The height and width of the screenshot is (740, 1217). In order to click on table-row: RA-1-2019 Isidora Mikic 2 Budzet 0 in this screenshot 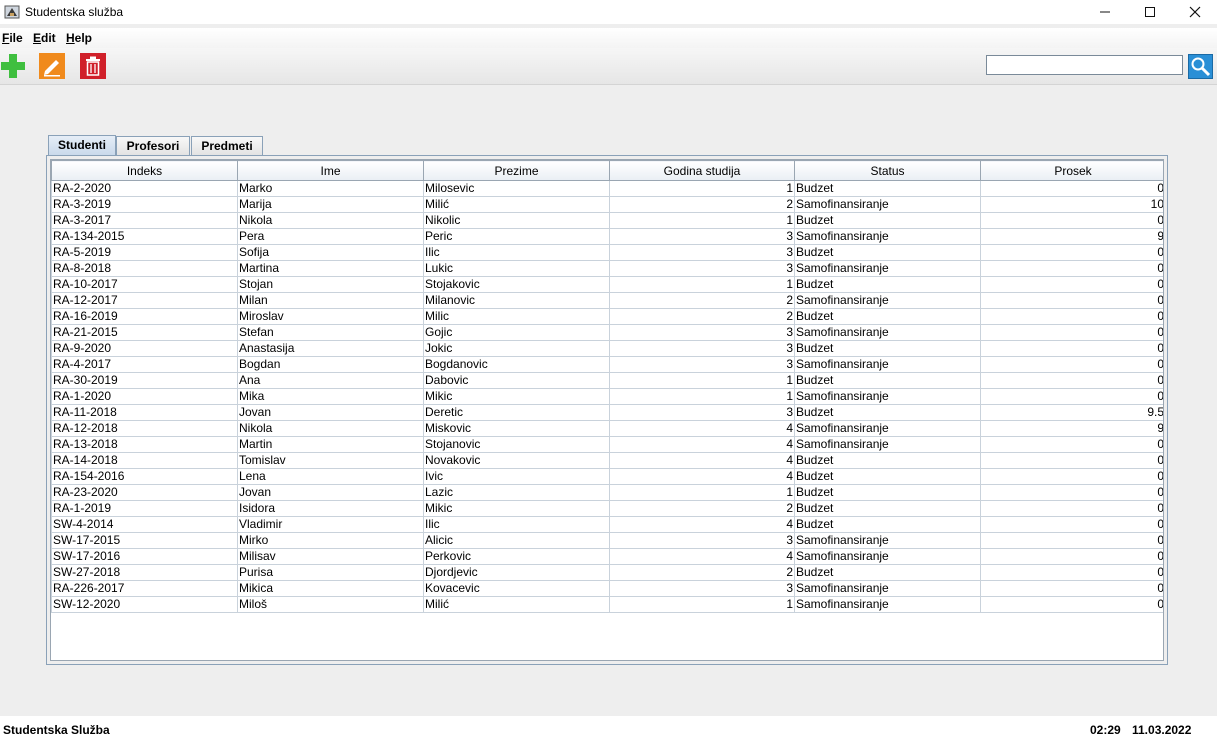, I will do `click(607, 508)`.